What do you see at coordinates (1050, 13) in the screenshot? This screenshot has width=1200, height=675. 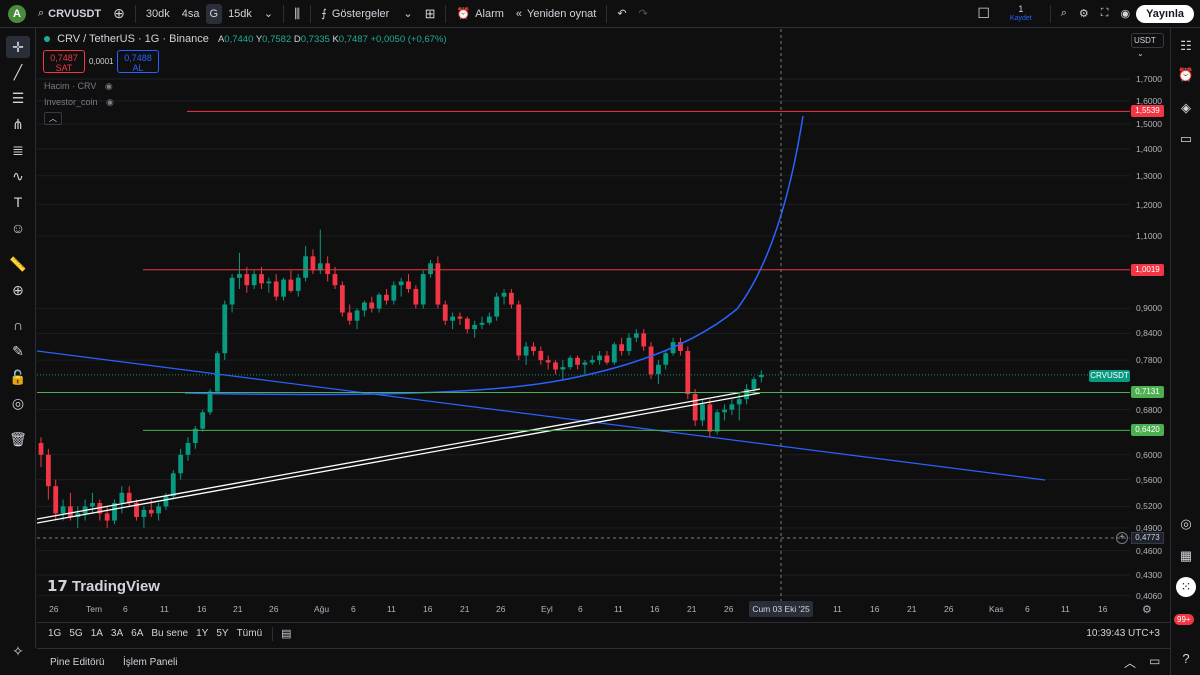 I see `divider` at bounding box center [1050, 13].